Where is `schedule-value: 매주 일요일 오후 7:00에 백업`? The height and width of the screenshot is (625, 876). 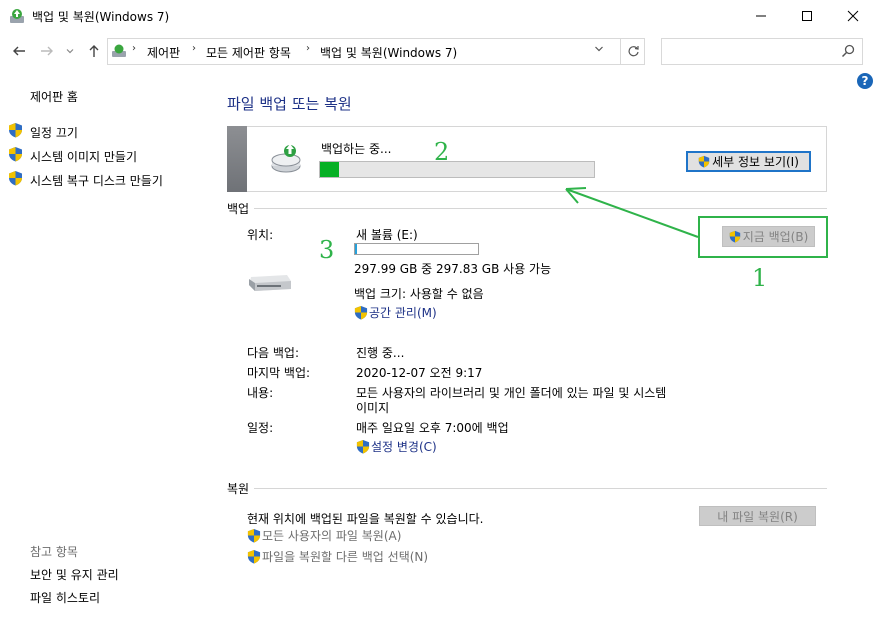
schedule-value: 매주 일요일 오후 7:00에 백업 is located at coordinates (432, 428).